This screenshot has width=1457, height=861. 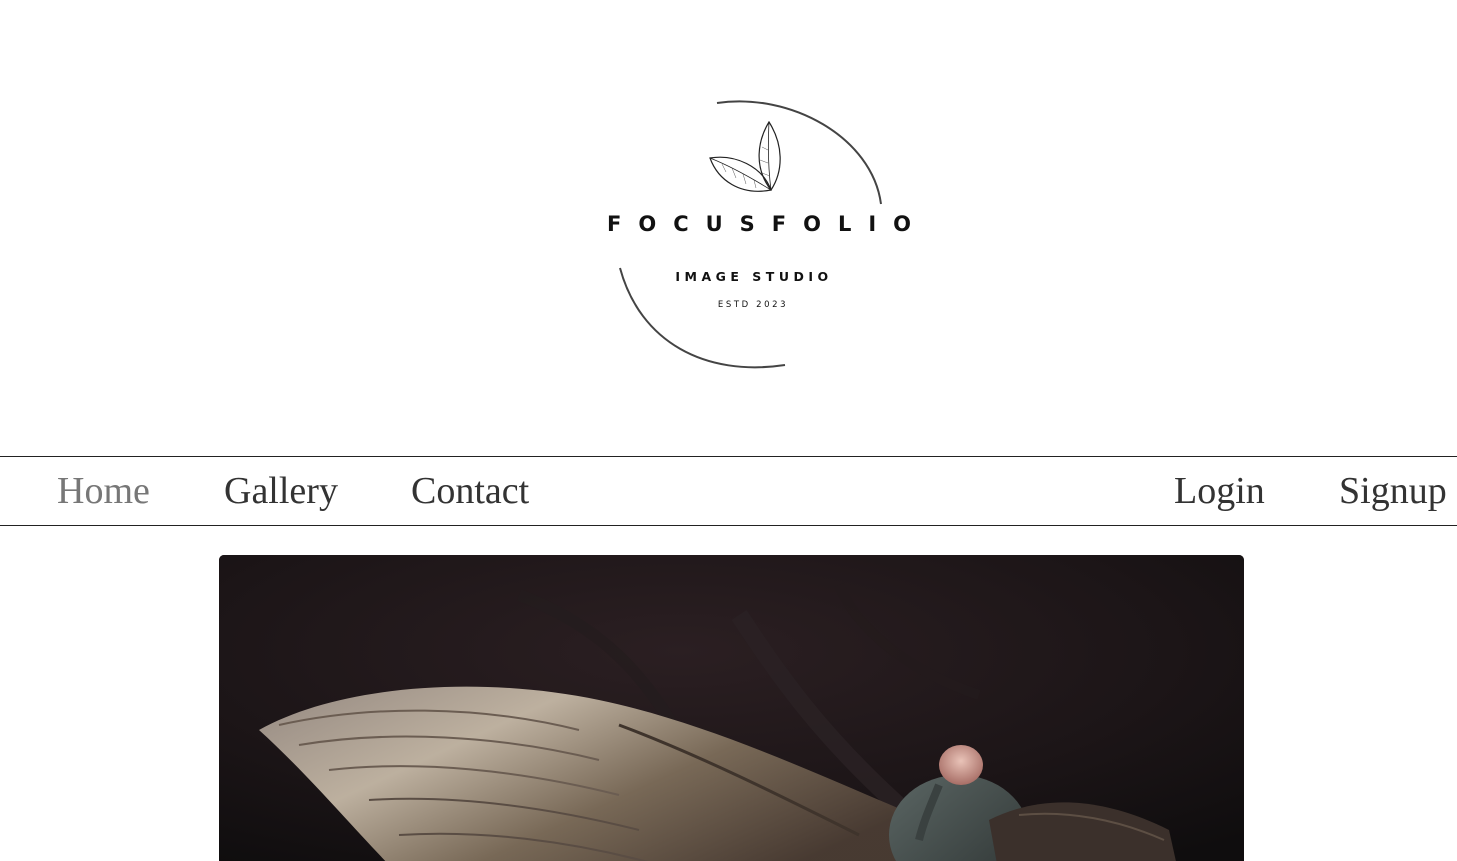 I want to click on main-navbar: Home Gallery Contact Login Signup, so click(x=728, y=491).